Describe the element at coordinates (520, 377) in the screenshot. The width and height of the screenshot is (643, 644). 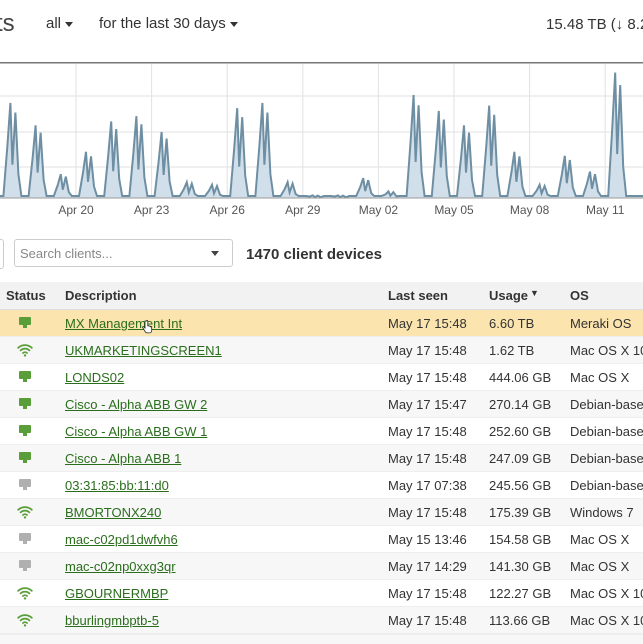
I see `usage-cell: 444.06 GB` at that location.